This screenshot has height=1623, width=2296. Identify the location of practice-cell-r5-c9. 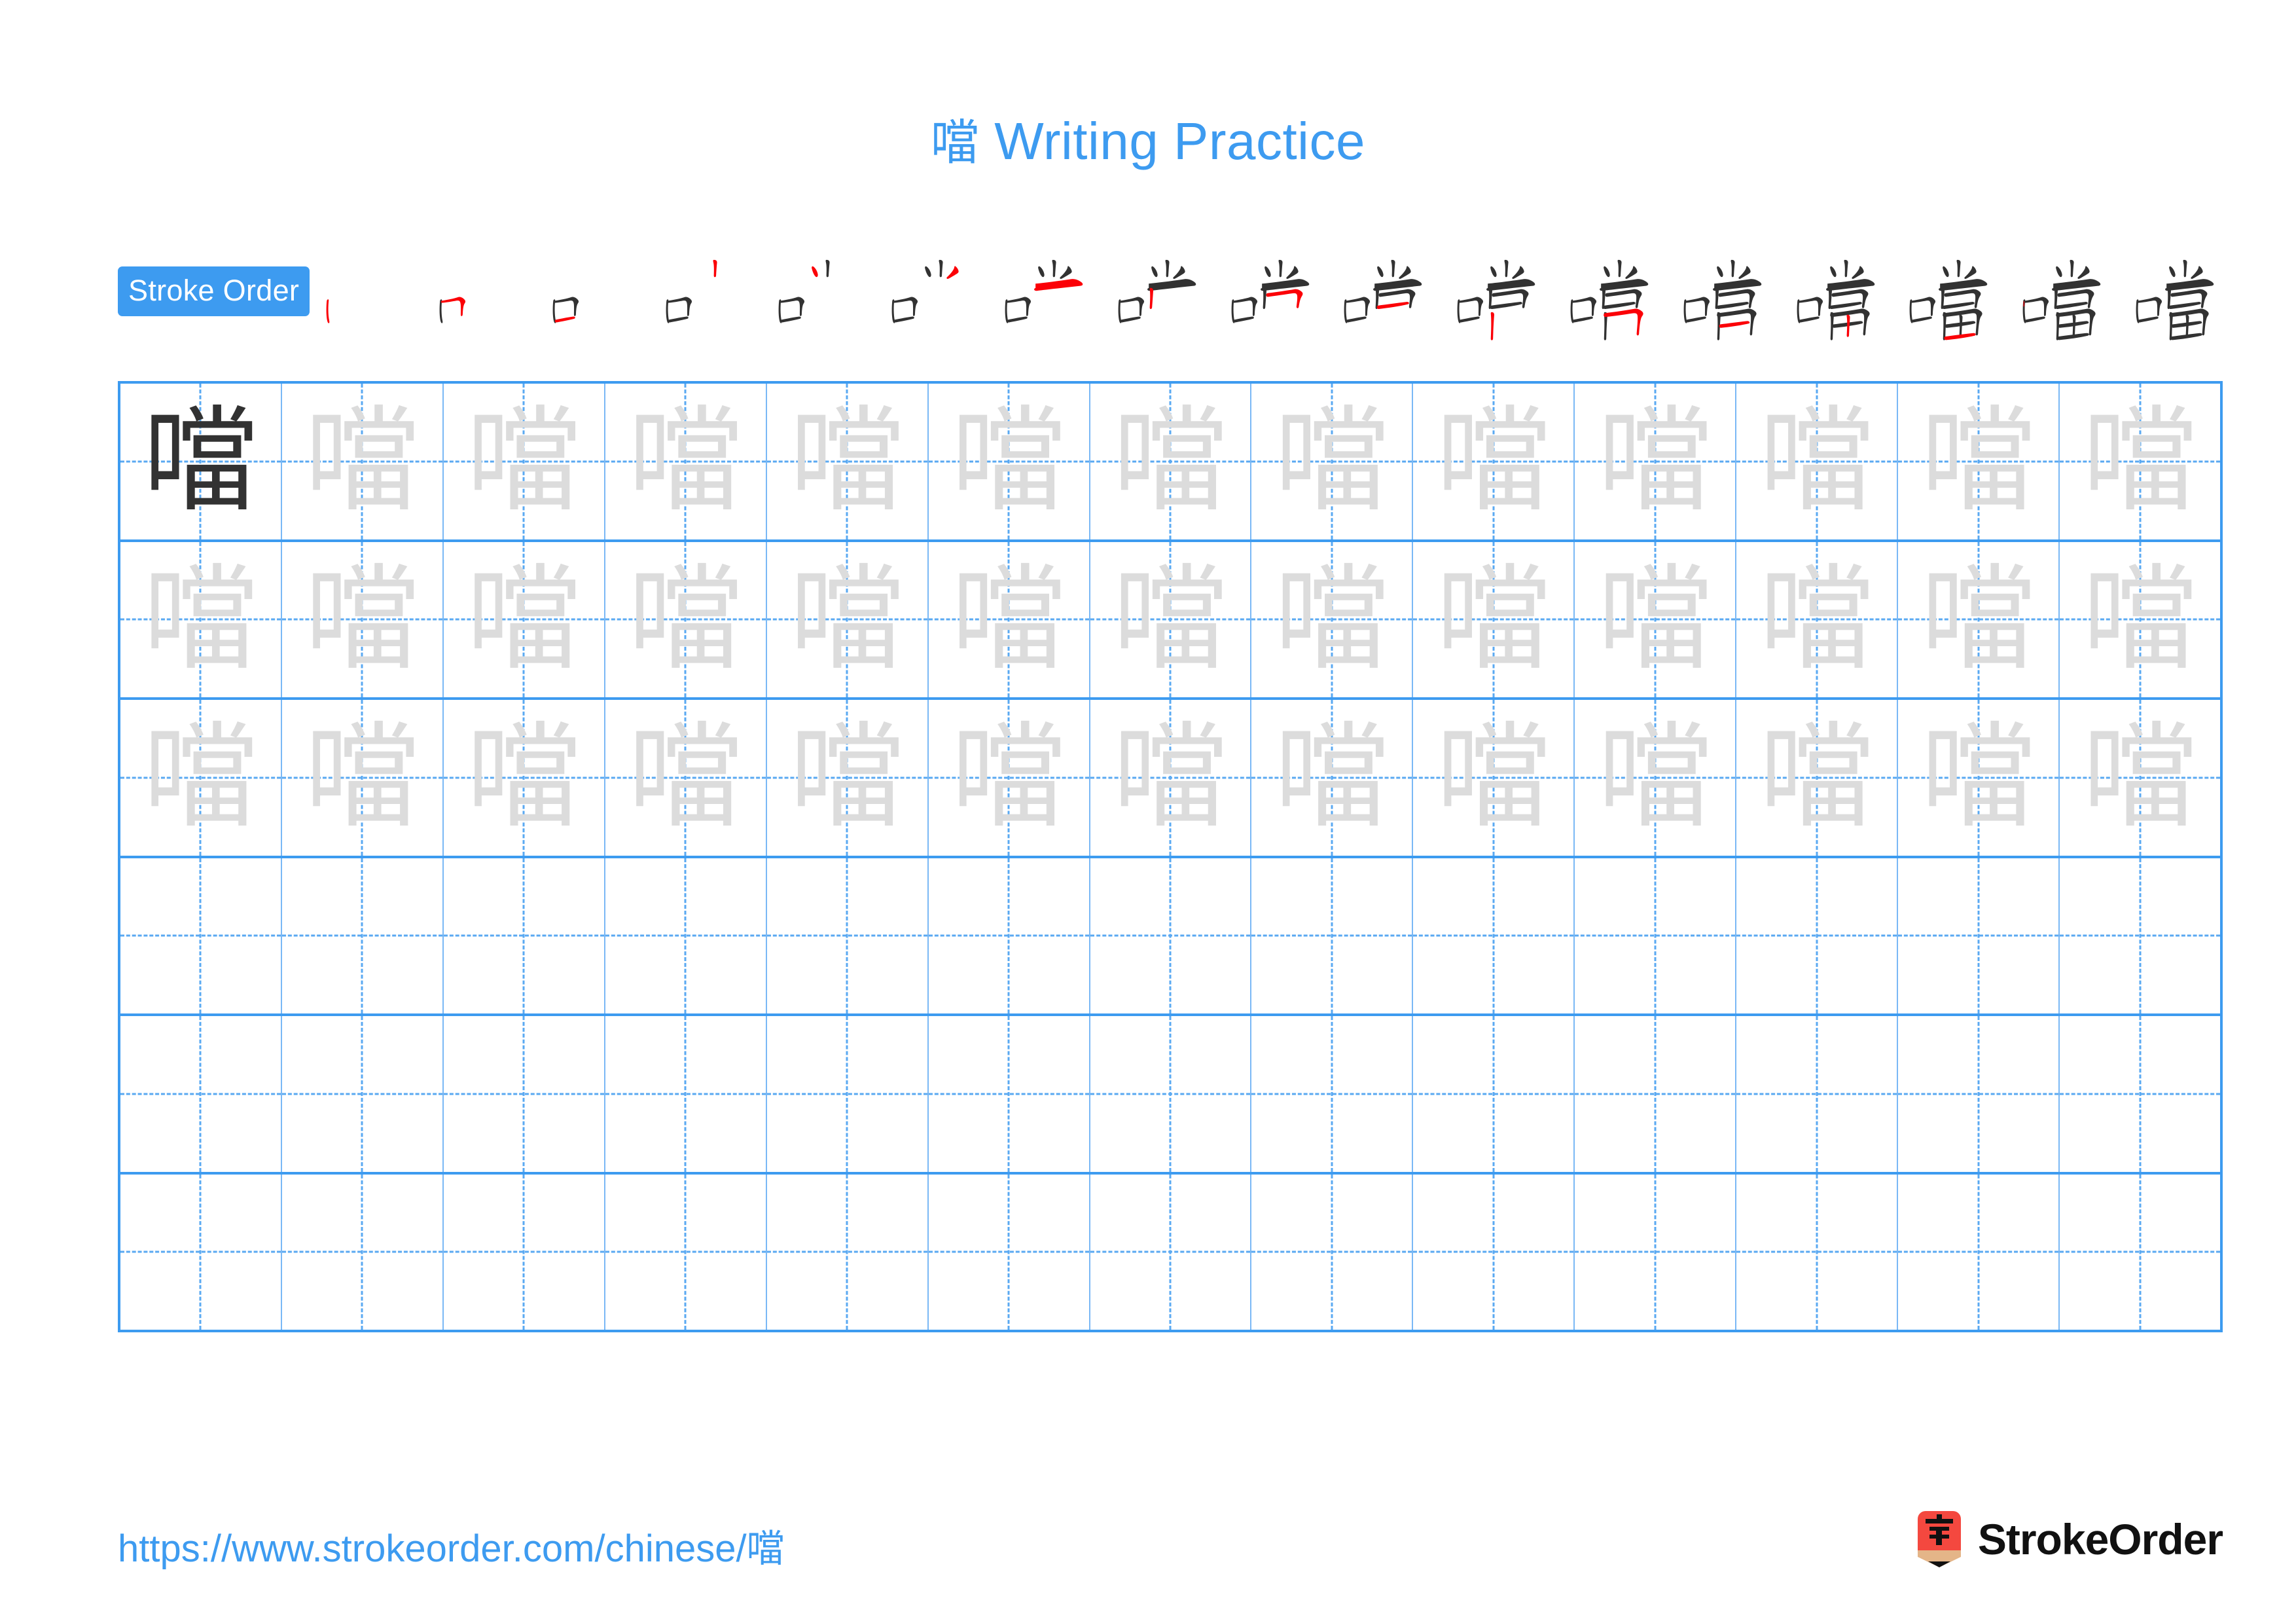
(1494, 1094).